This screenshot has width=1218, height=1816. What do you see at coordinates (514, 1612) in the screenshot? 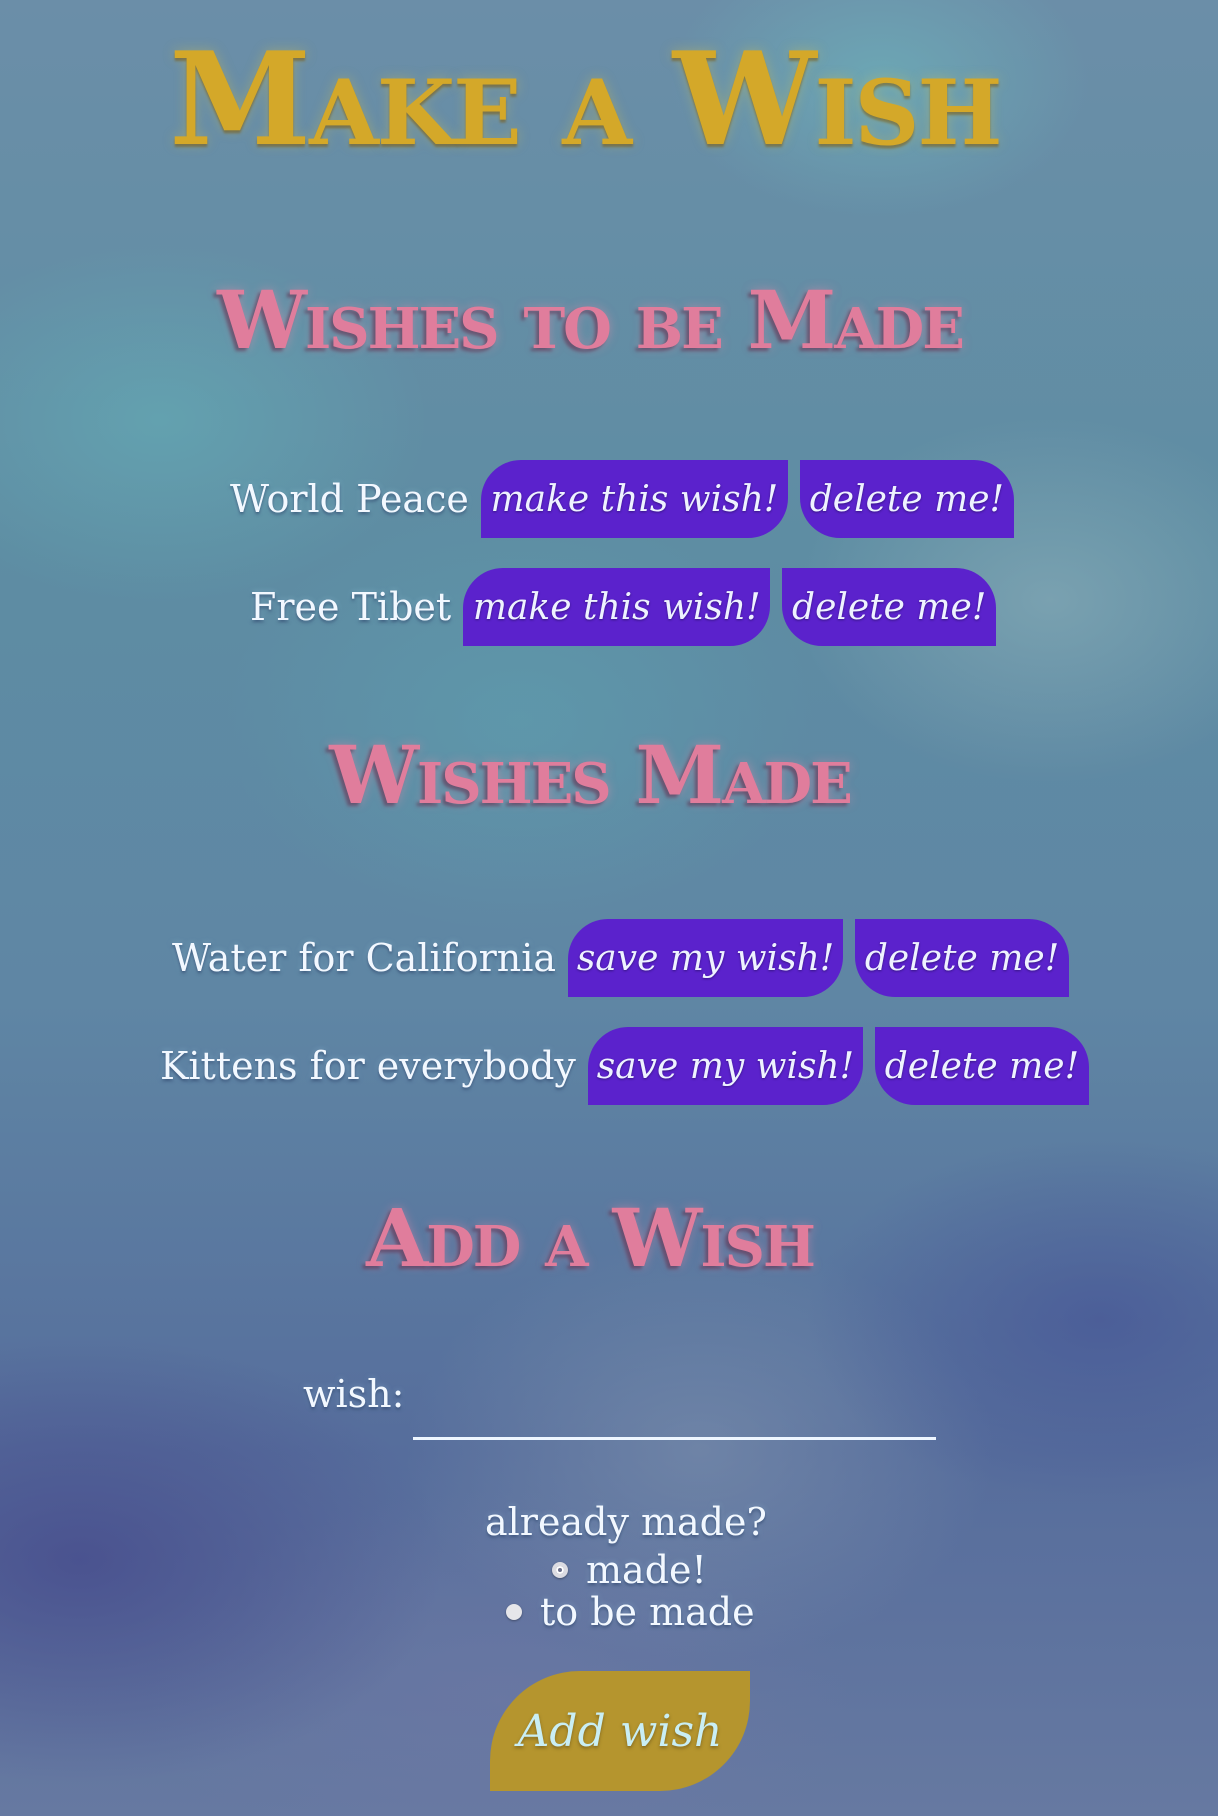
I see `radio-button-unchecked` at bounding box center [514, 1612].